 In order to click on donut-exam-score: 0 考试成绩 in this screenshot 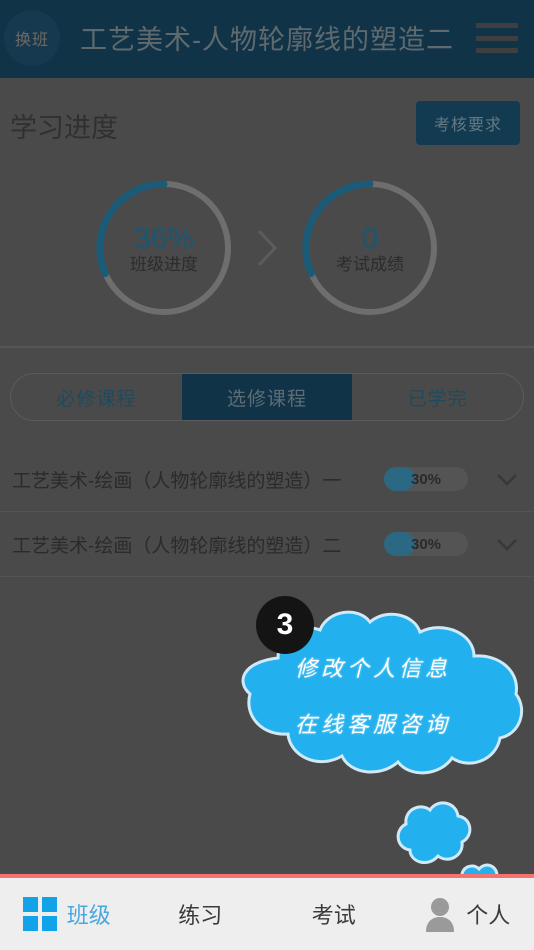, I will do `click(370, 248)`.